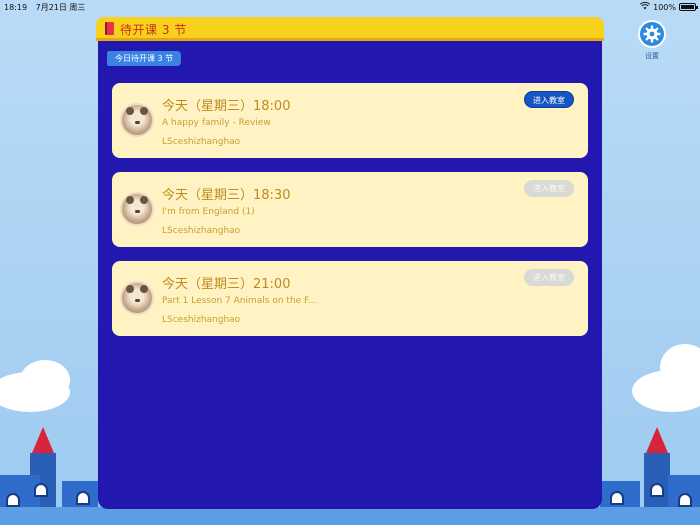  What do you see at coordinates (350, 29) in the screenshot?
I see `panel-header: 待开课 3 节` at bounding box center [350, 29].